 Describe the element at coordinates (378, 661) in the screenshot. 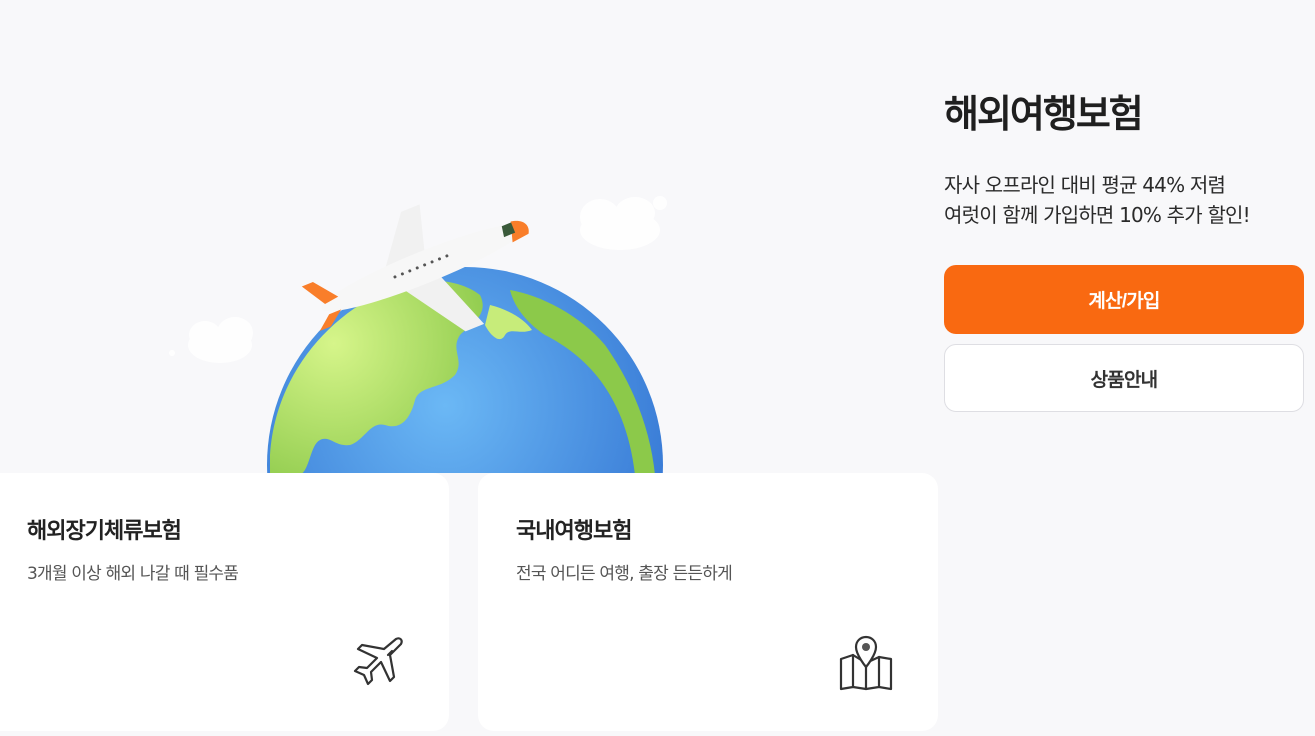

I see `airplane-icon` at that location.